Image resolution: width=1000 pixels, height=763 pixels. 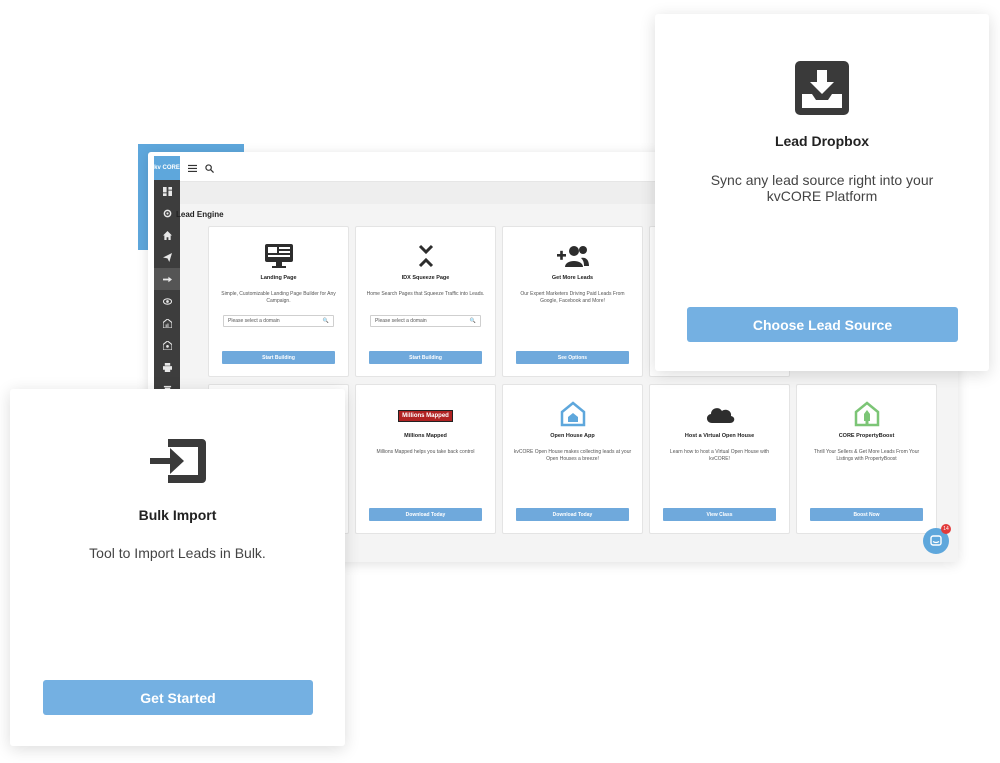 What do you see at coordinates (719, 514) in the screenshot?
I see `view-class-button: View Class` at bounding box center [719, 514].